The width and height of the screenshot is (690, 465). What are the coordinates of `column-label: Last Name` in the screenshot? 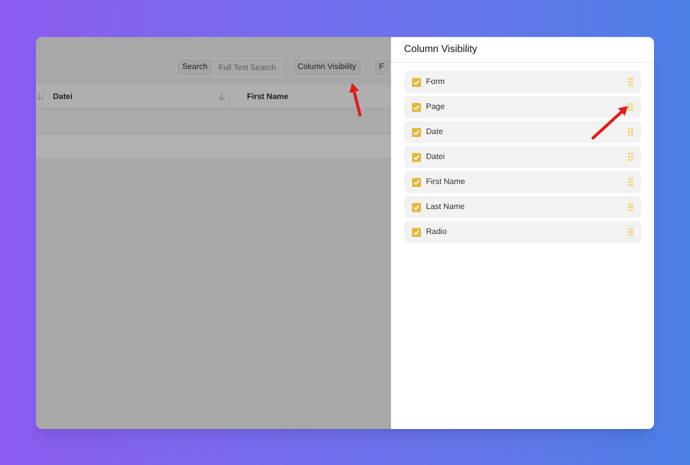 It's located at (446, 207).